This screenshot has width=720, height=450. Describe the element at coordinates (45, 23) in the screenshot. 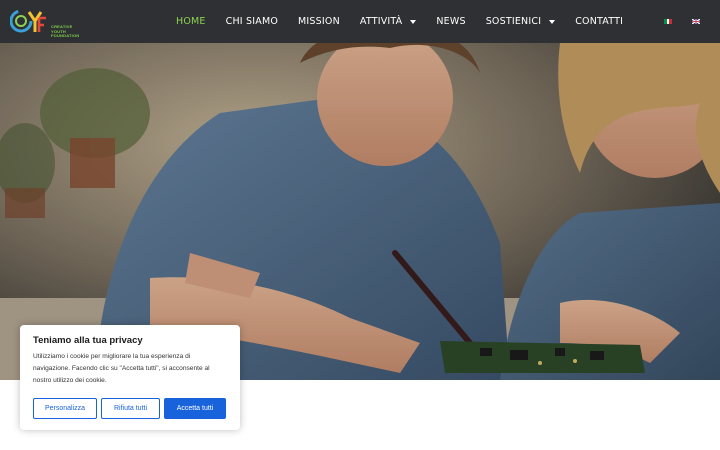

I see `site-logo: CREATIVE YOUTH FOUNDATION` at that location.